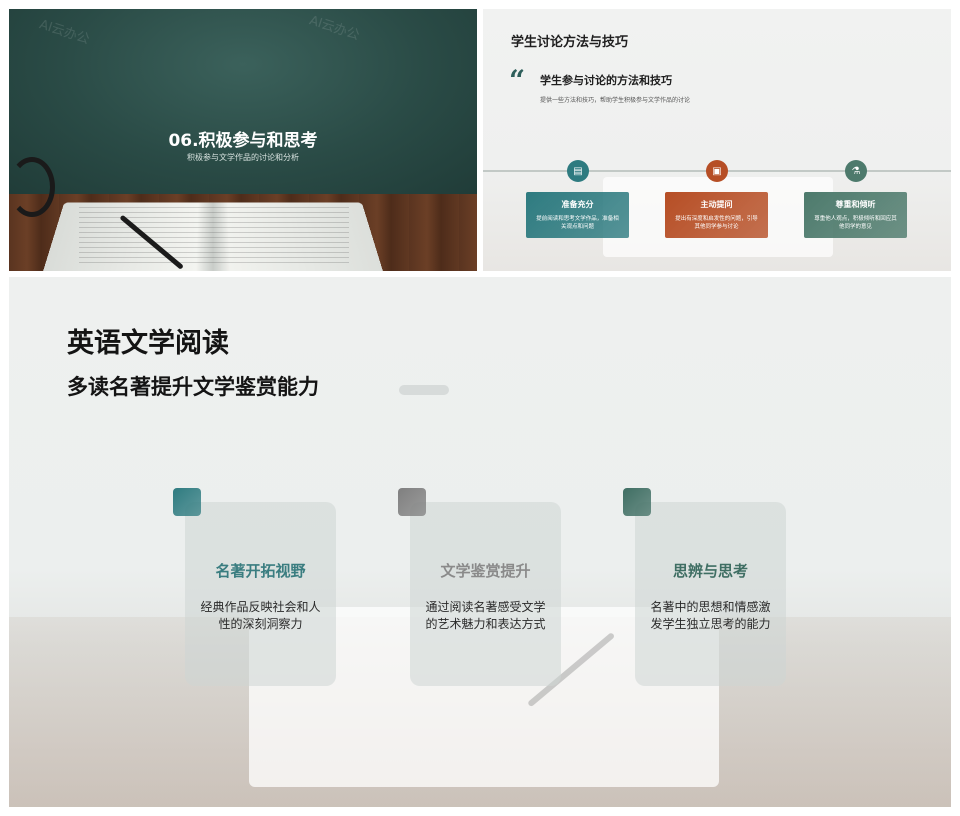  I want to click on document-icon: ▤, so click(578, 171).